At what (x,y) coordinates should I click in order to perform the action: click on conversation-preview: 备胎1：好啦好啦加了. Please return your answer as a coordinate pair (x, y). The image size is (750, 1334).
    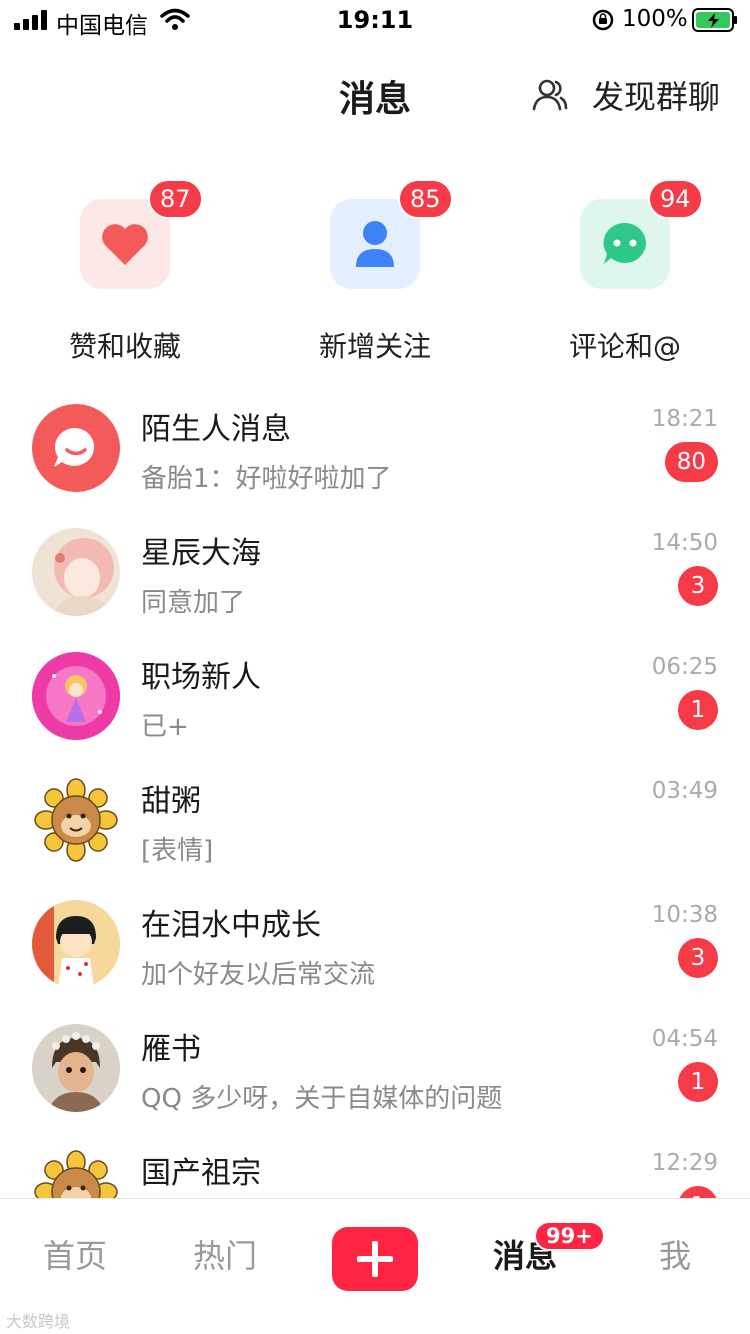
    Looking at the image, I should click on (266, 479).